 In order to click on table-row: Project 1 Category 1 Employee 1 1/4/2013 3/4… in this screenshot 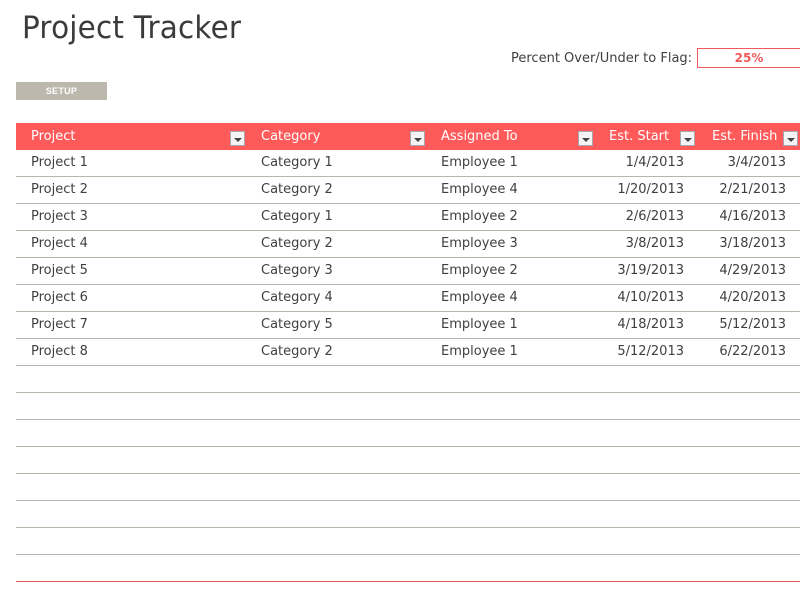, I will do `click(408, 163)`.